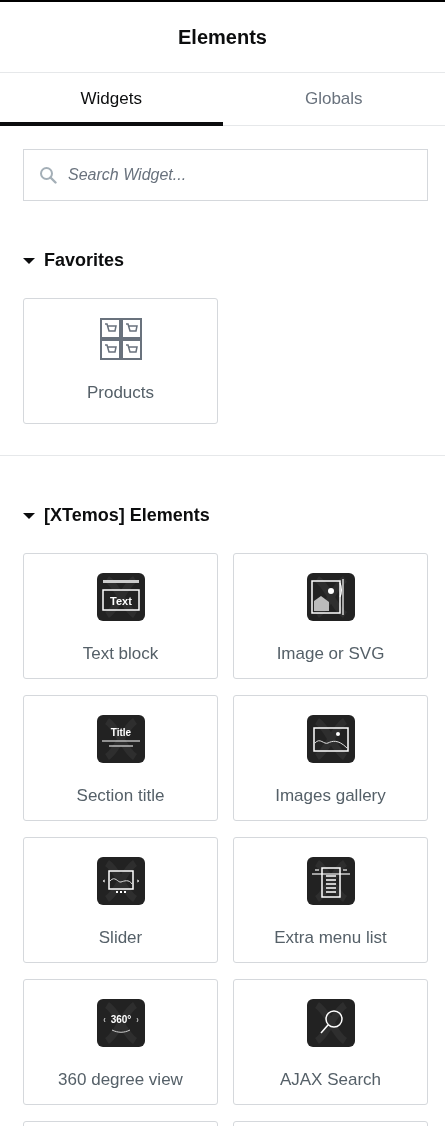 The height and width of the screenshot is (1126, 445). What do you see at coordinates (120, 881) in the screenshot?
I see `slider-icon` at bounding box center [120, 881].